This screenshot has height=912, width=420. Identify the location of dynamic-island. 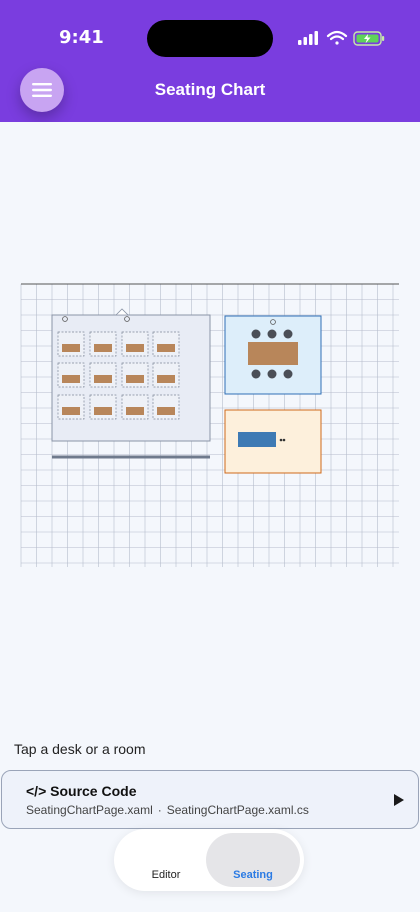
(210, 38).